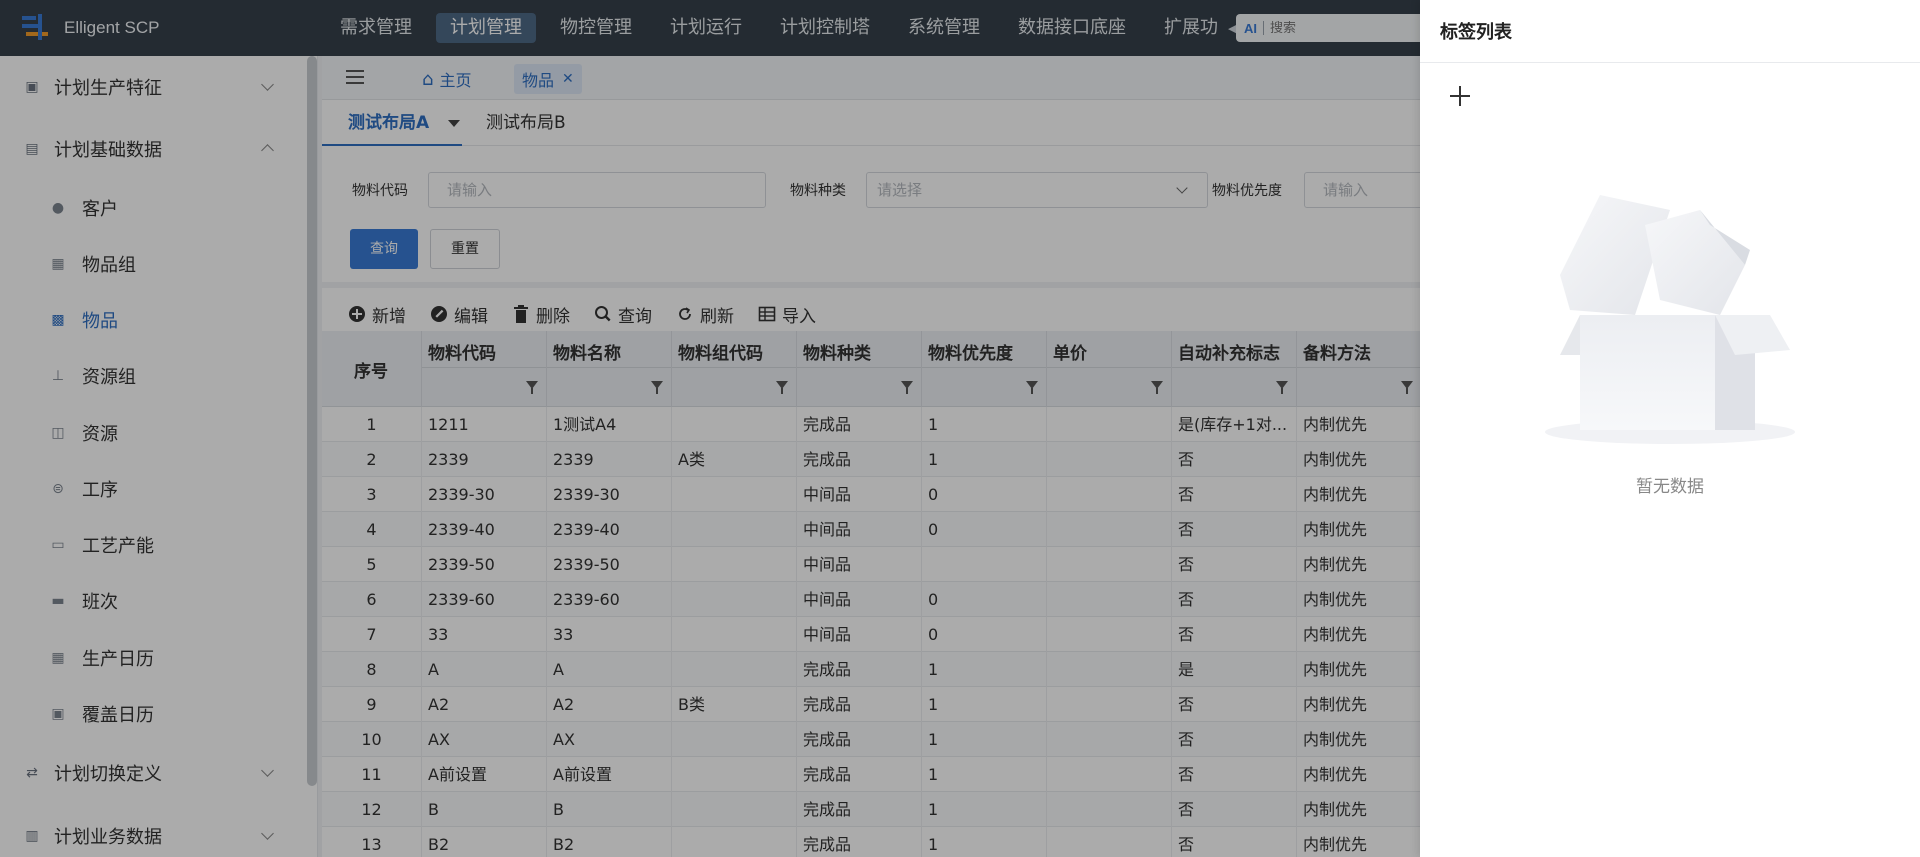 This screenshot has width=1920, height=857. What do you see at coordinates (1476, 32) in the screenshot?
I see `drawer-title: 标签列表` at bounding box center [1476, 32].